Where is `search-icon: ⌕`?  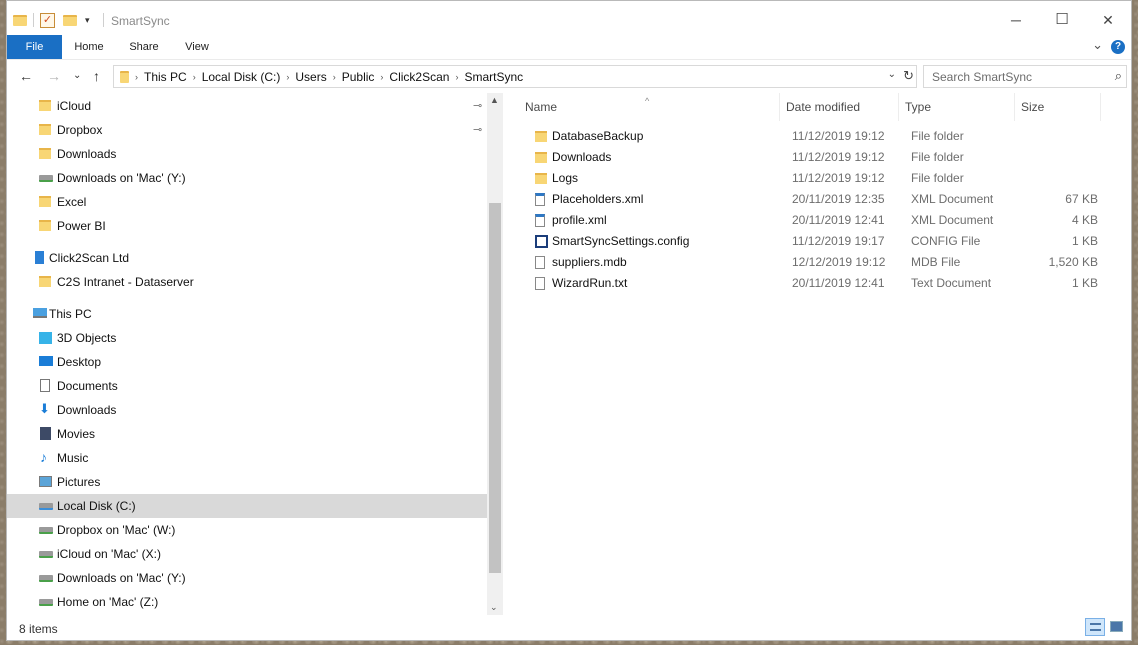
search-icon: ⌕ is located at coordinates (1118, 76).